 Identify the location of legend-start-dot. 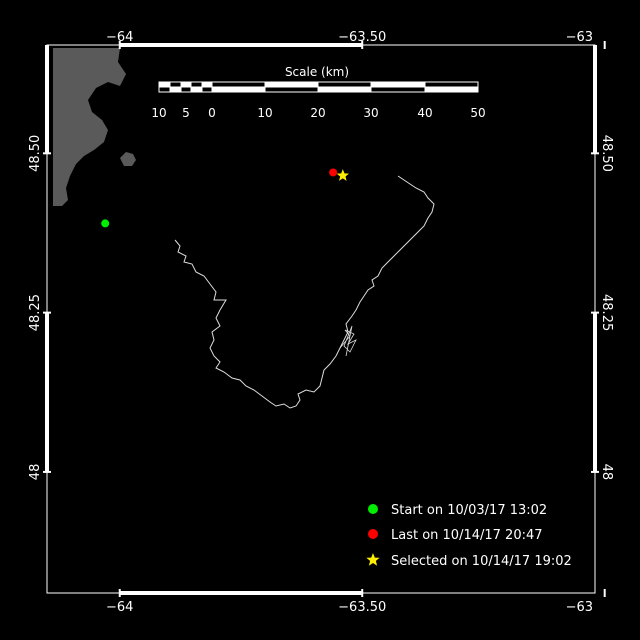
(373, 509).